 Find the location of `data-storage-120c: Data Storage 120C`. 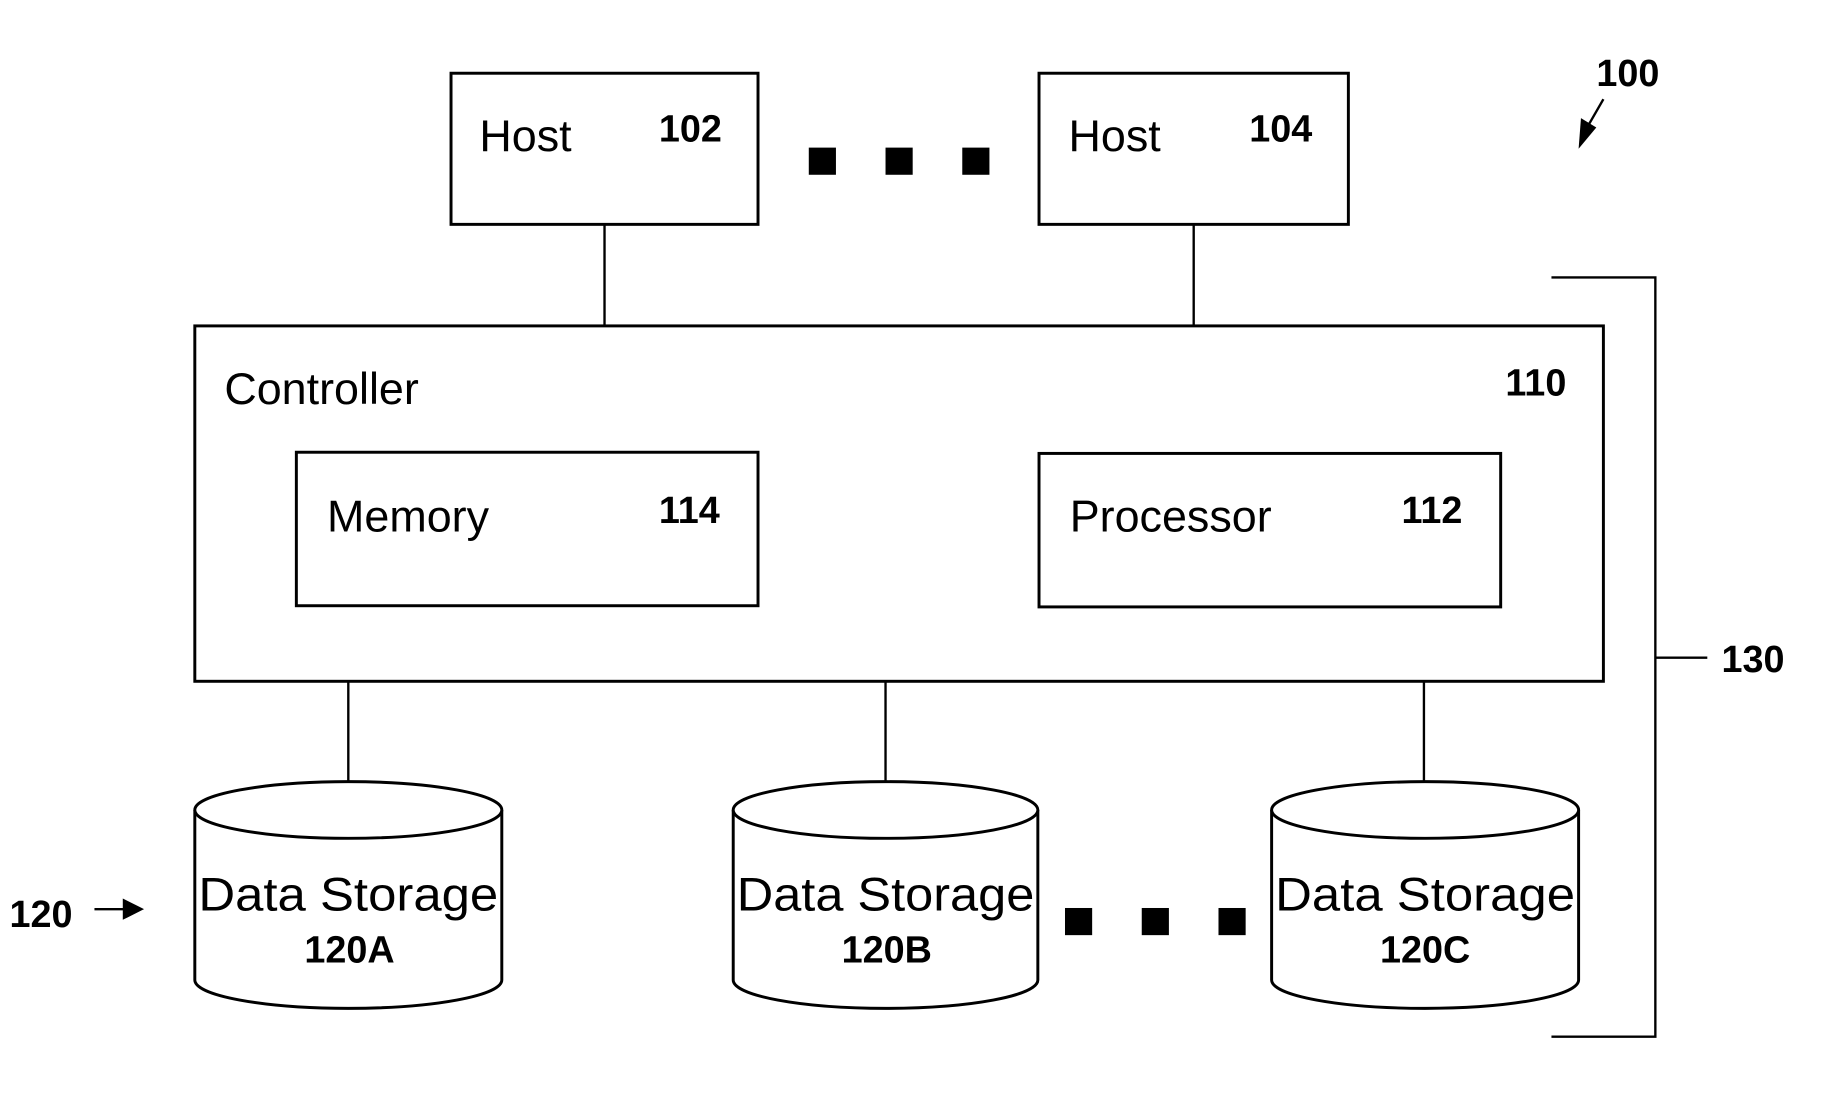

data-storage-120c: Data Storage 120C is located at coordinates (1425, 895).